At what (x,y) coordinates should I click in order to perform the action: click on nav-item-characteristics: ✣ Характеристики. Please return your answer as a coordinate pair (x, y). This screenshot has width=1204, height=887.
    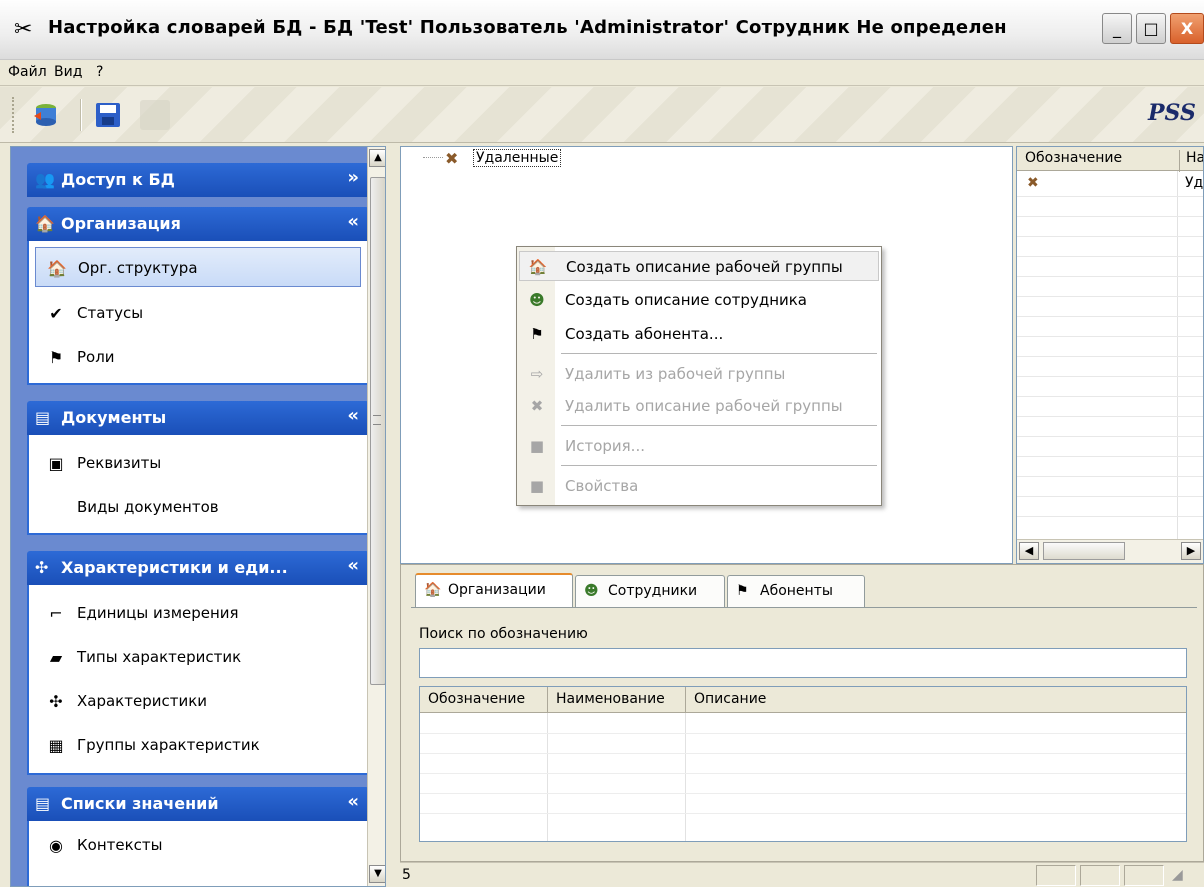
    Looking at the image, I should click on (198, 701).